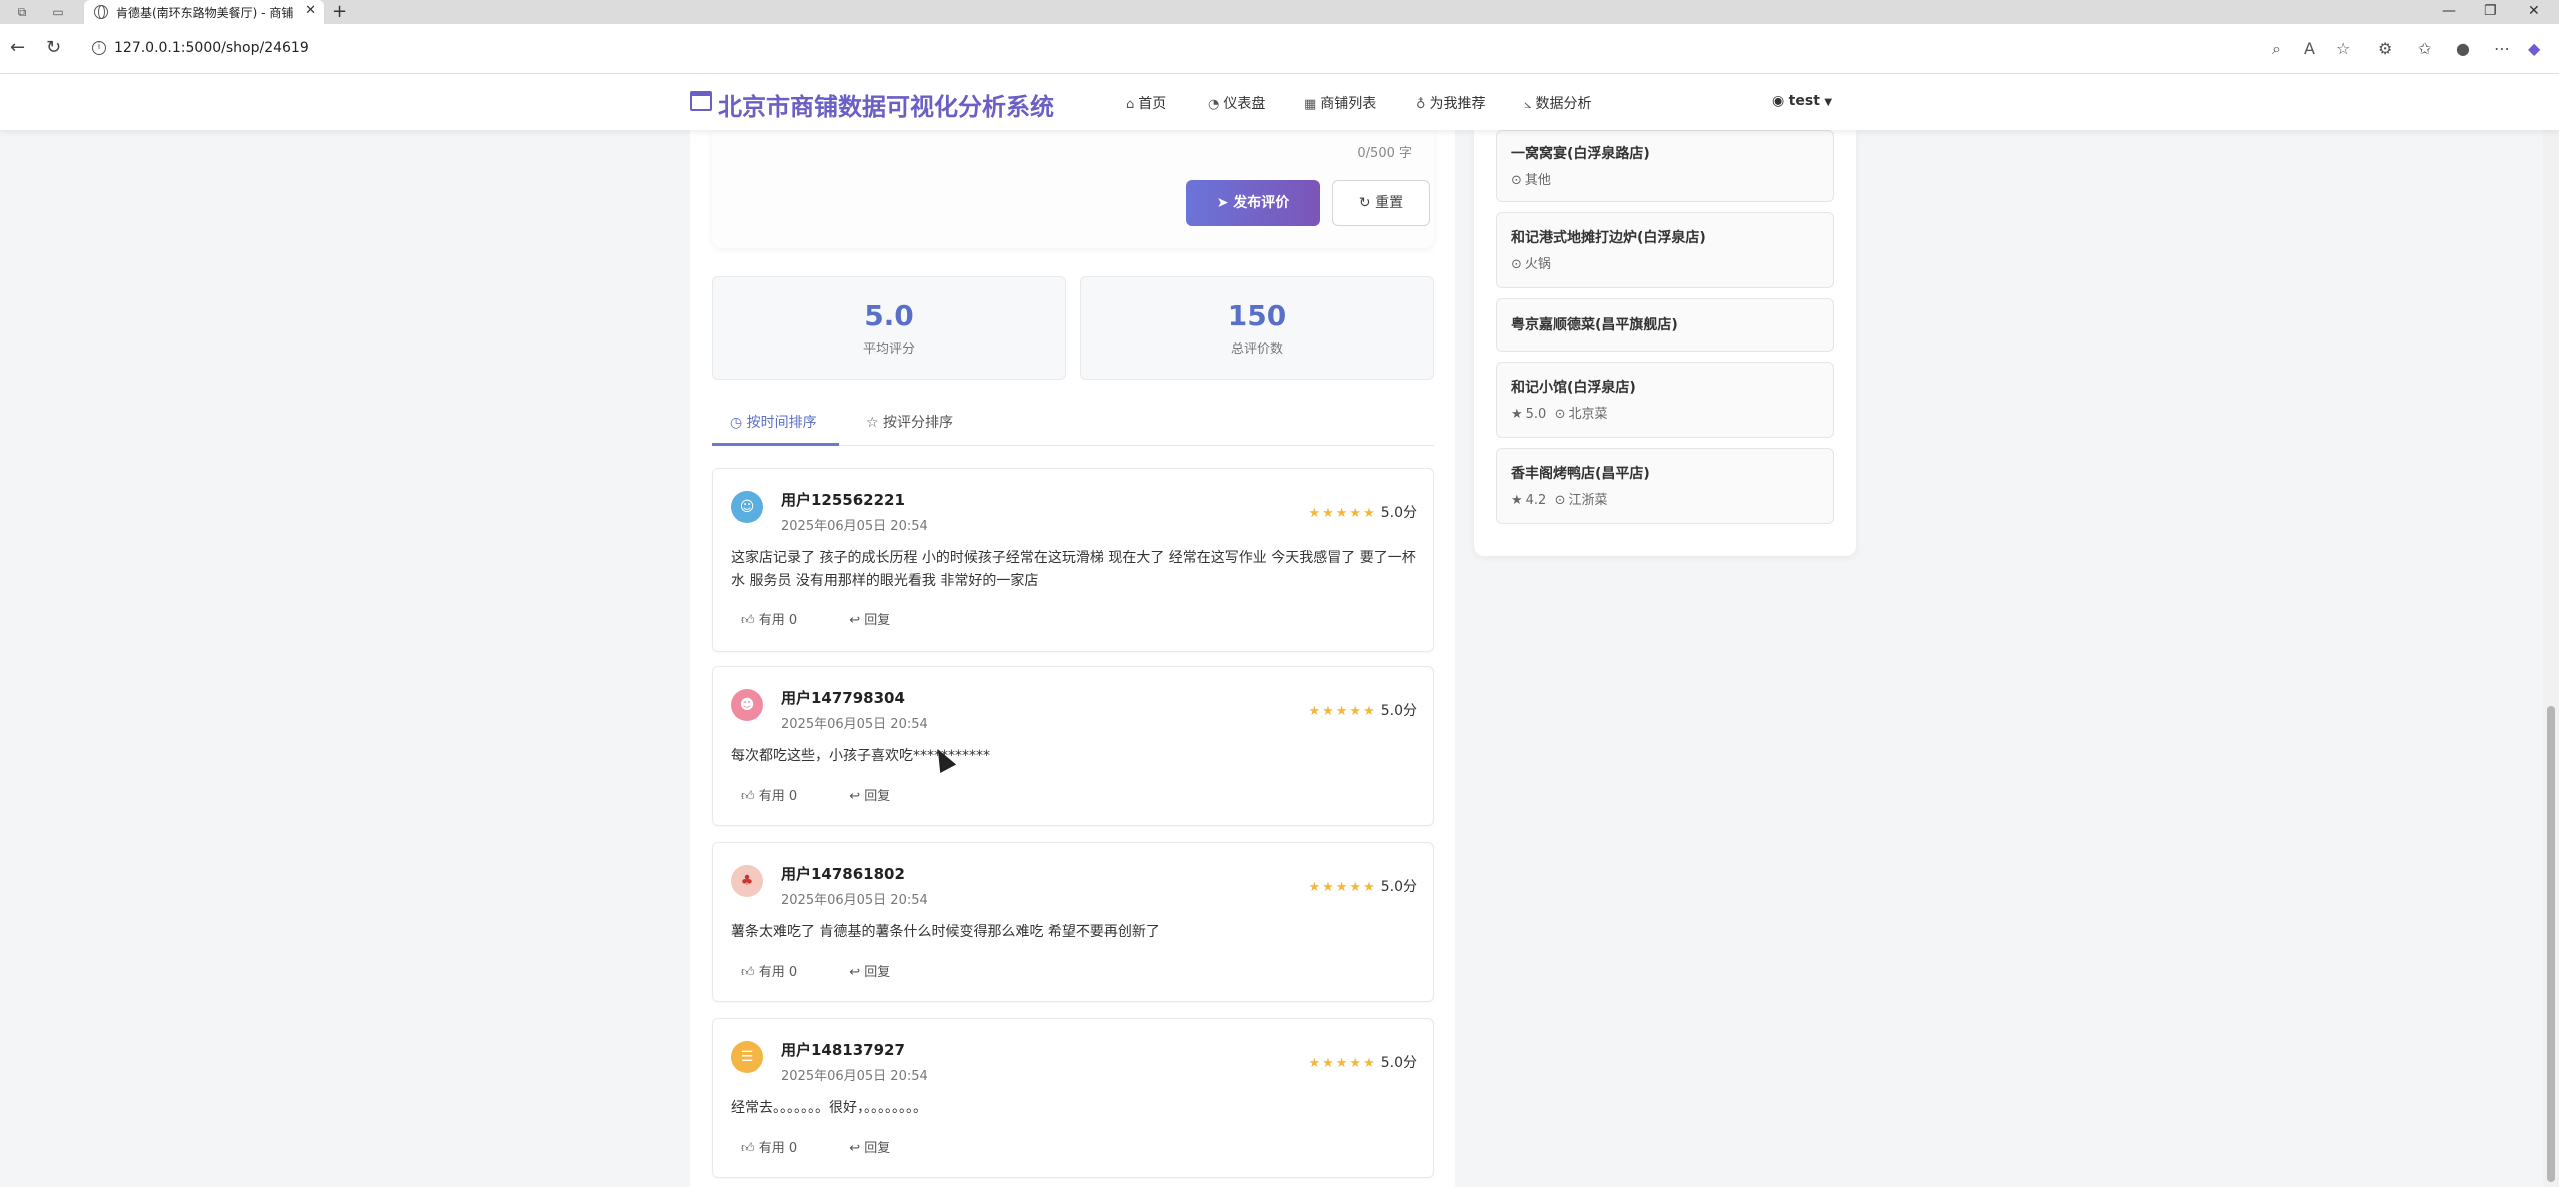  I want to click on nearby-shop-rating: 5.0, so click(1536, 414).